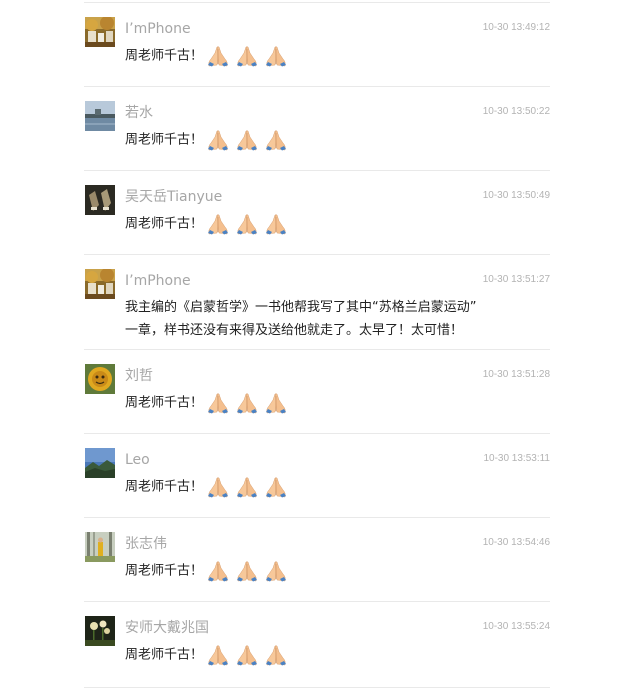  Describe the element at coordinates (137, 460) in the screenshot. I see `nickname: Leo` at that location.